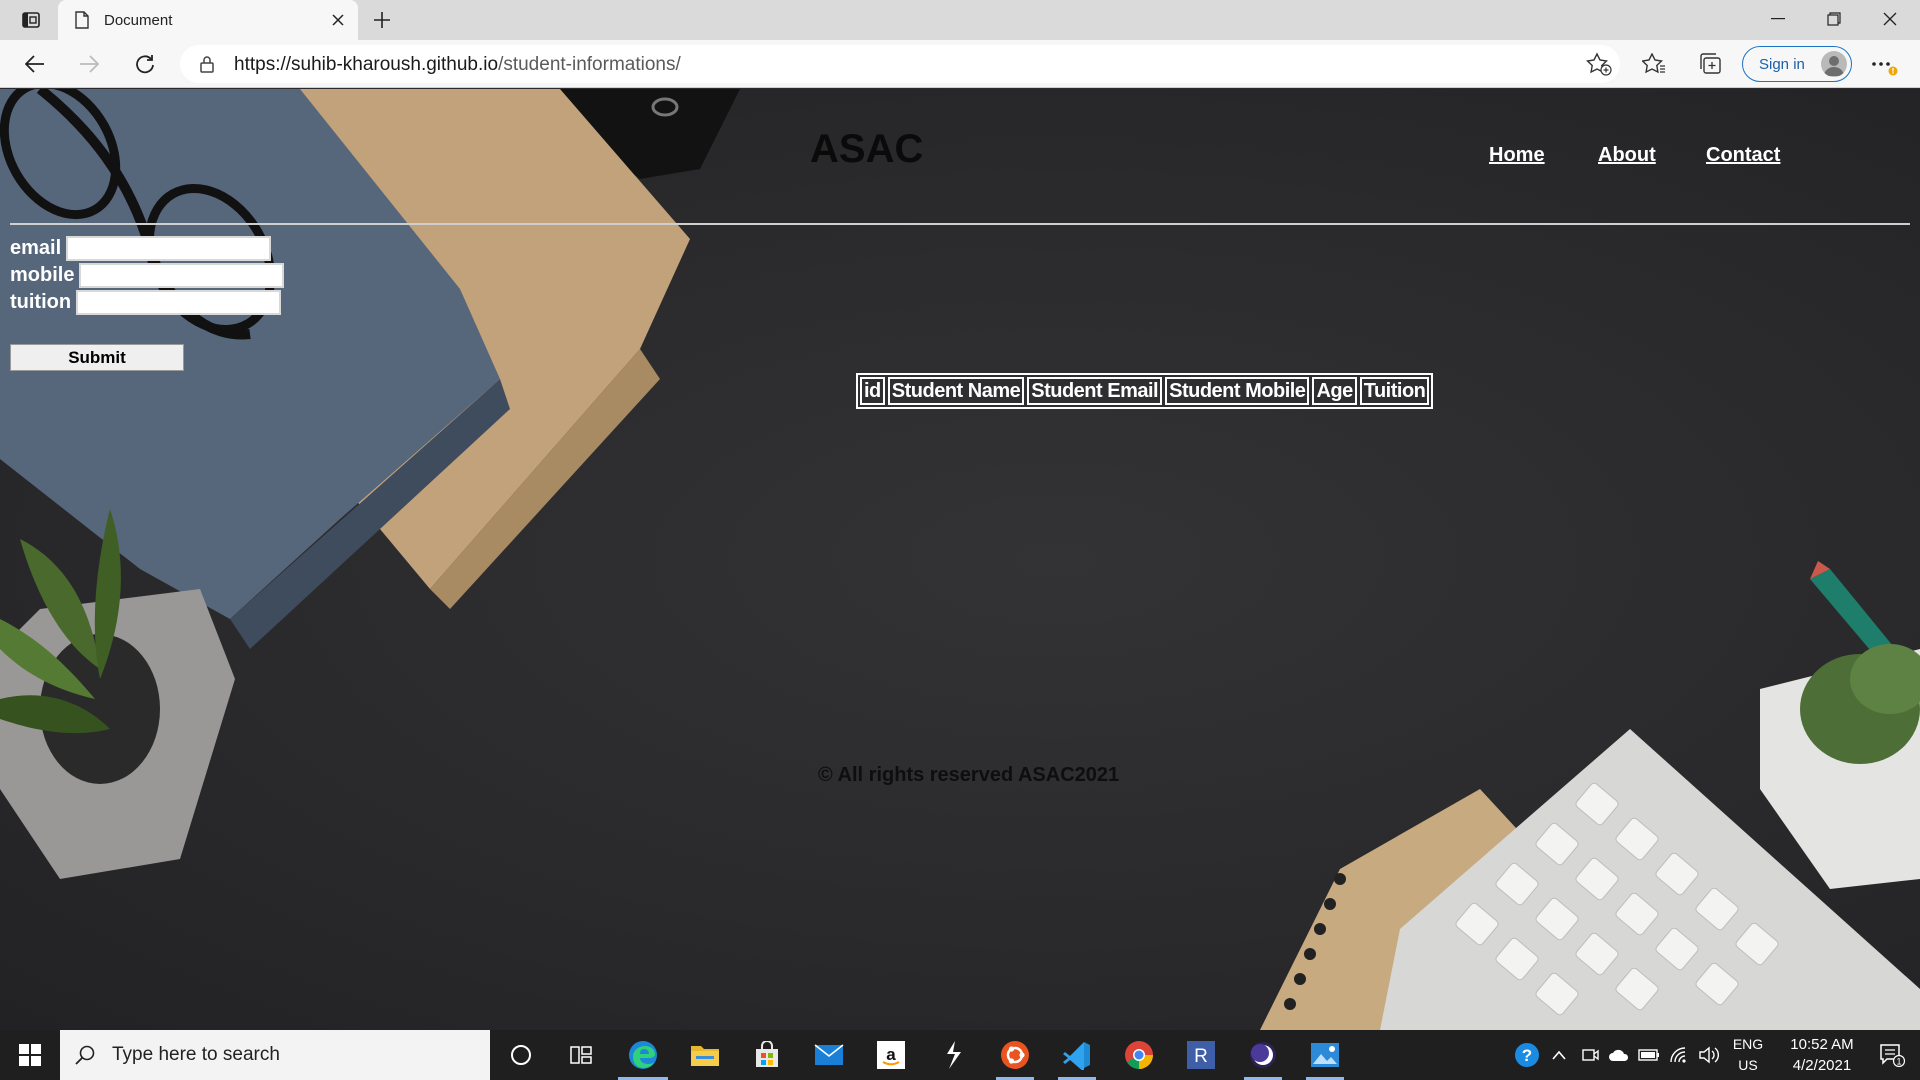 This screenshot has height=1080, width=1920. What do you see at coordinates (138, 20) in the screenshot?
I see `tab-title: Document` at bounding box center [138, 20].